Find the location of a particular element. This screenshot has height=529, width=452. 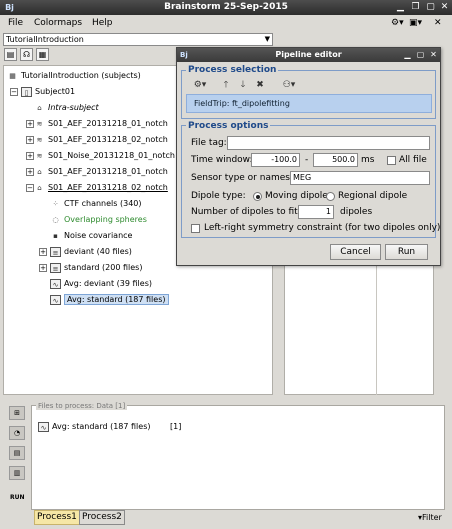

tree-node-folder-1: ⌂ S01_AEF_20131218_01_notch is located at coordinates (101, 172).